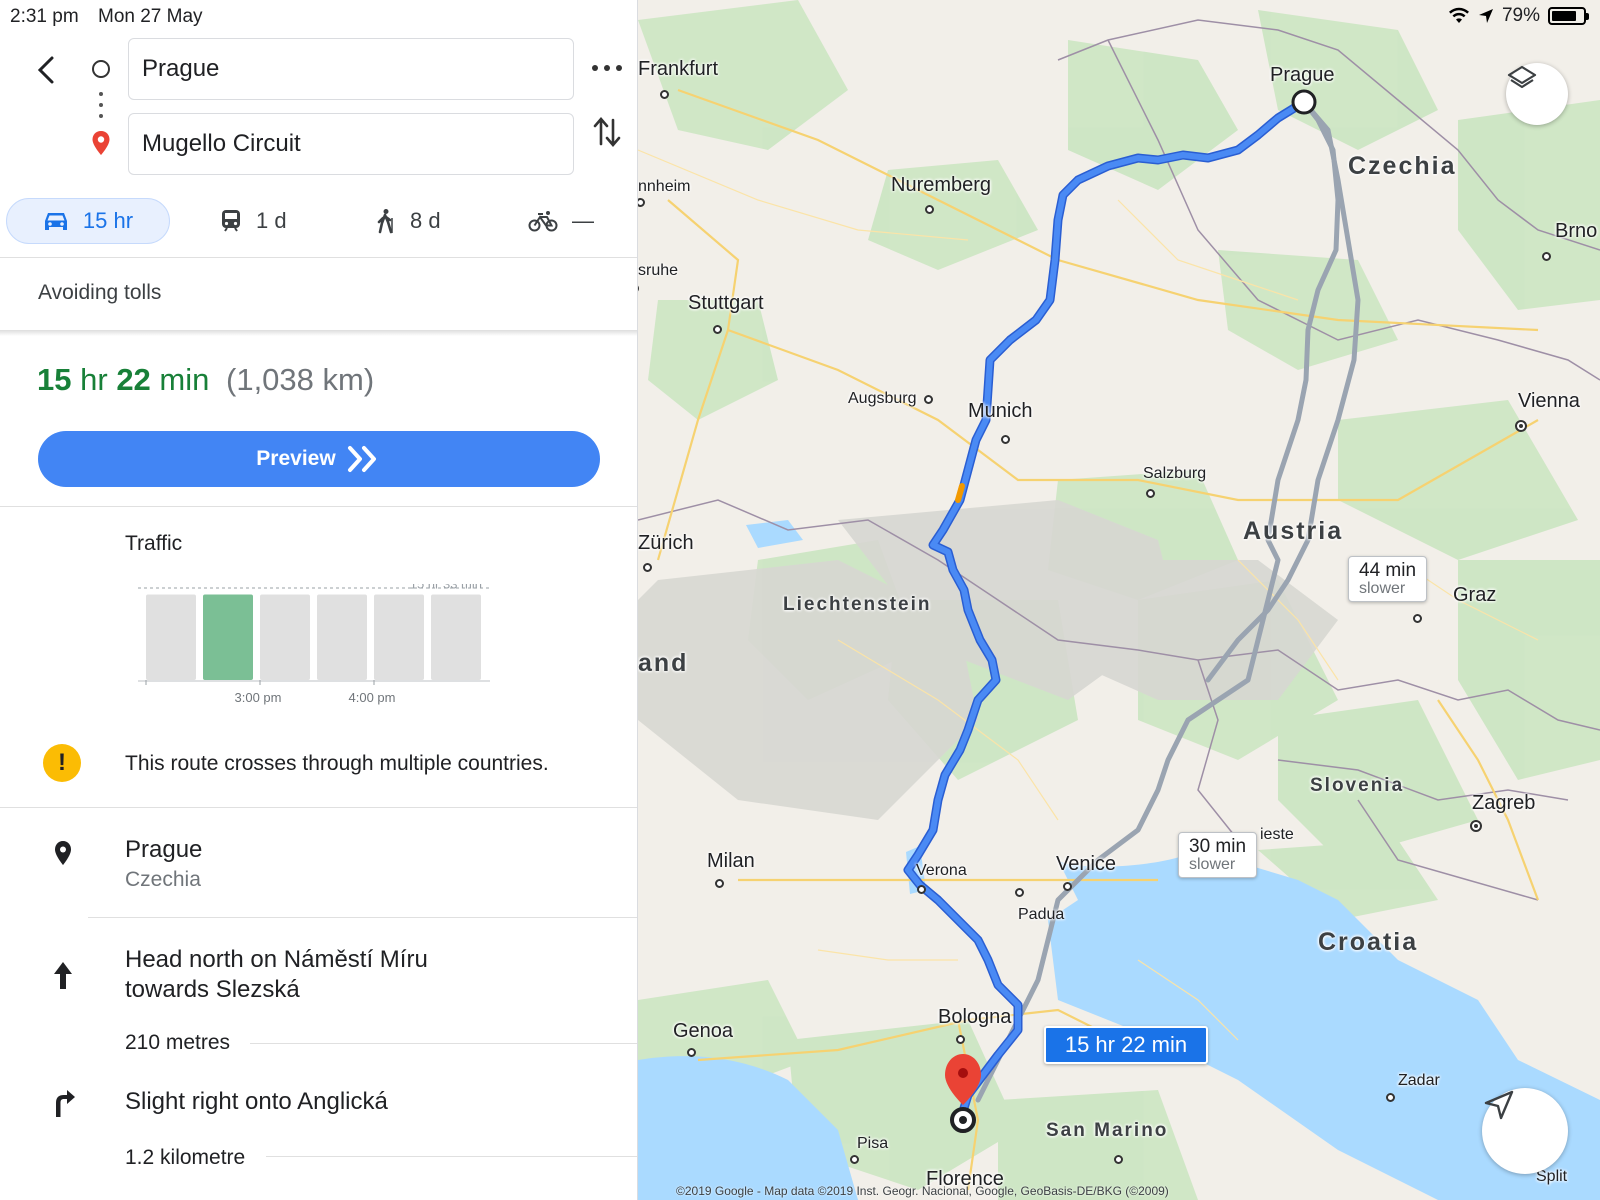 The image size is (1600, 1200). What do you see at coordinates (726, 303) in the screenshot?
I see `map-label-stuttgart: Stuttgart` at bounding box center [726, 303].